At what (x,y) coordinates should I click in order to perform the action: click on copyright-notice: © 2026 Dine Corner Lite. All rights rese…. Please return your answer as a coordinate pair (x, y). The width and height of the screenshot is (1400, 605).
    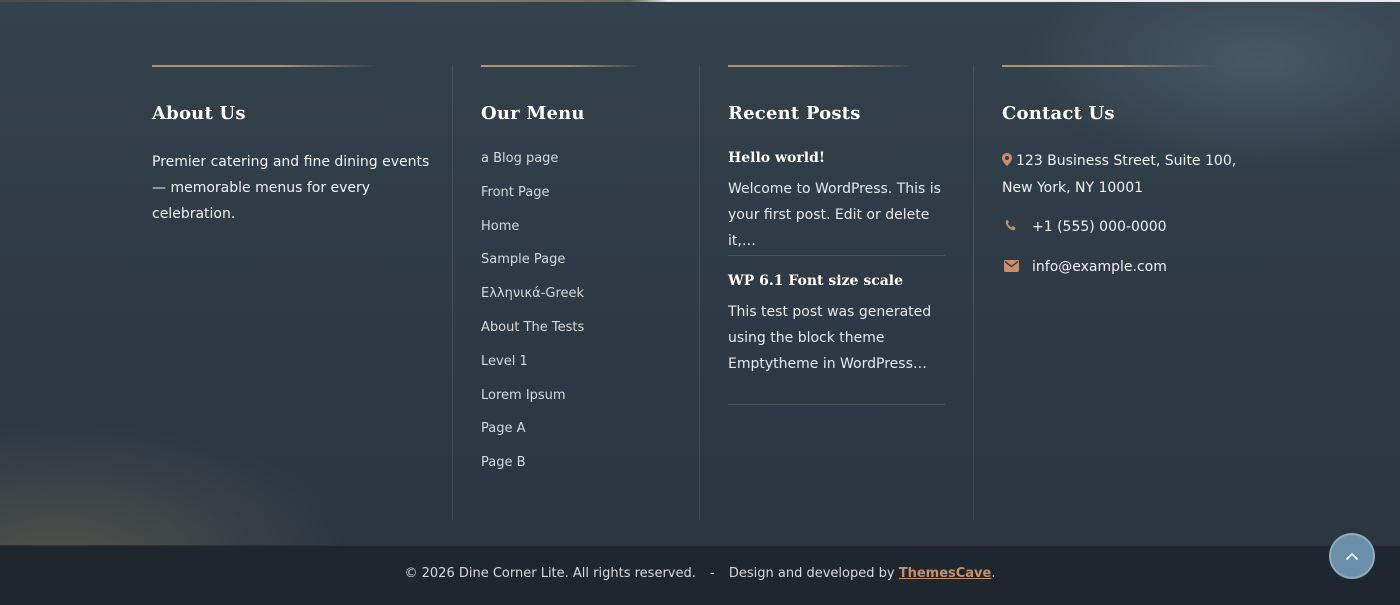
    Looking at the image, I should click on (550, 573).